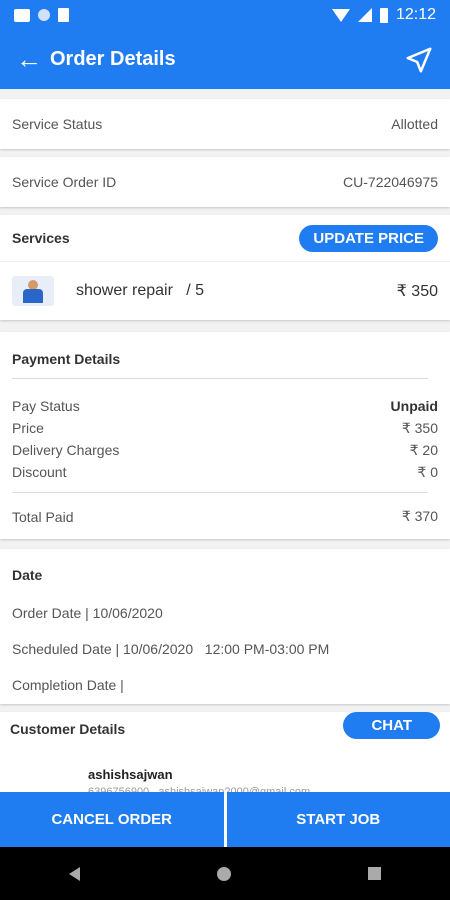 The image size is (450, 900). What do you see at coordinates (140, 290) in the screenshot?
I see `service-name: shower repair / 5` at bounding box center [140, 290].